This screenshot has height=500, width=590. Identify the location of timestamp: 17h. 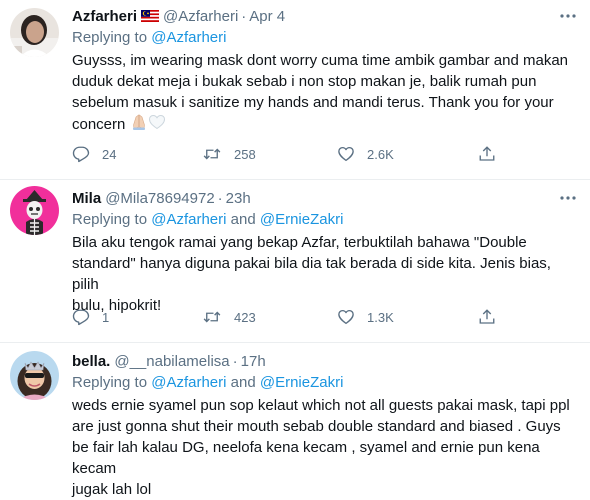
(253, 361).